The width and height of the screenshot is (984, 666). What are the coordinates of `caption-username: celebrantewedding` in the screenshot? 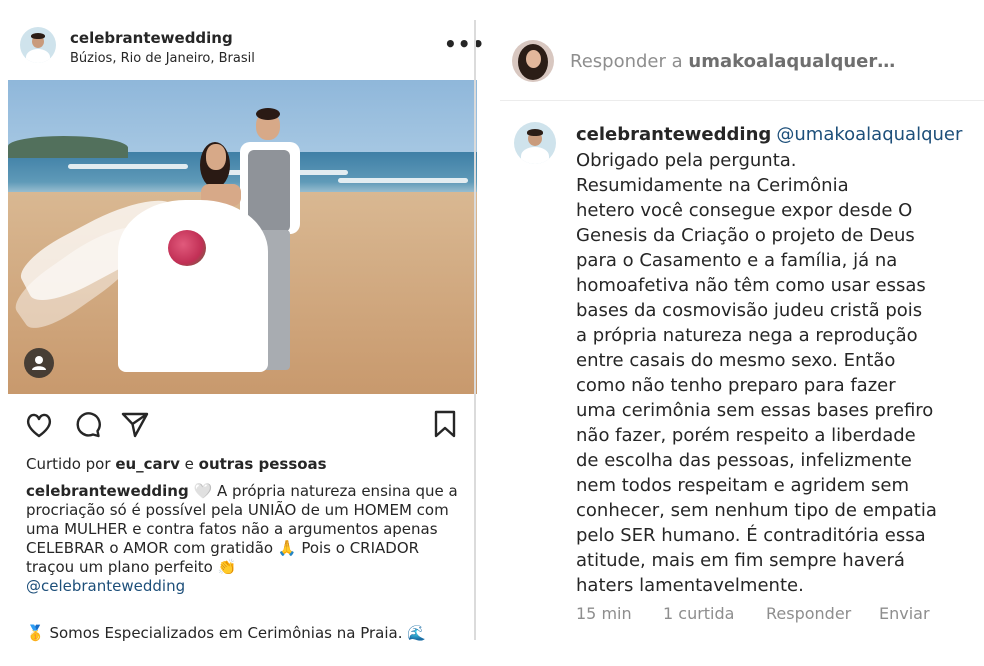 It's located at (107, 491).